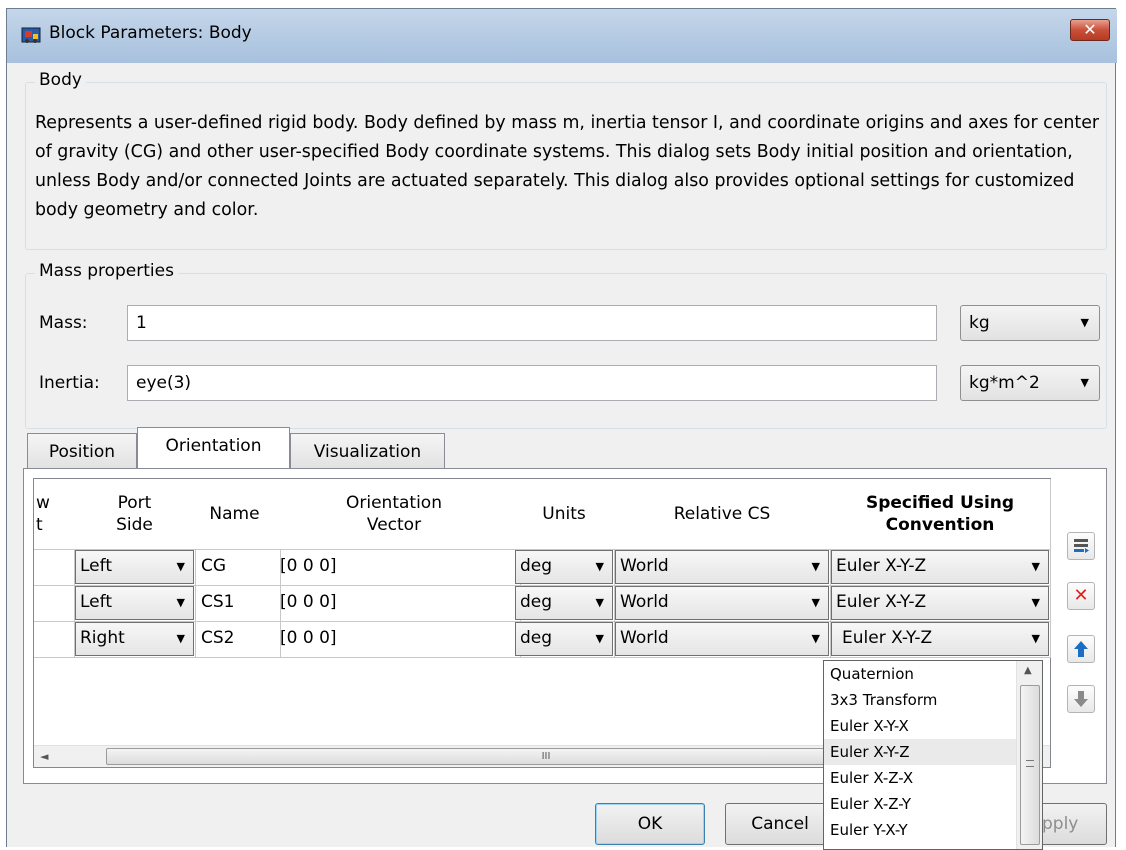 This screenshot has height=850, width=1126. I want to click on inertia-unit-select: kg*m^2 ▼, so click(1030, 383).